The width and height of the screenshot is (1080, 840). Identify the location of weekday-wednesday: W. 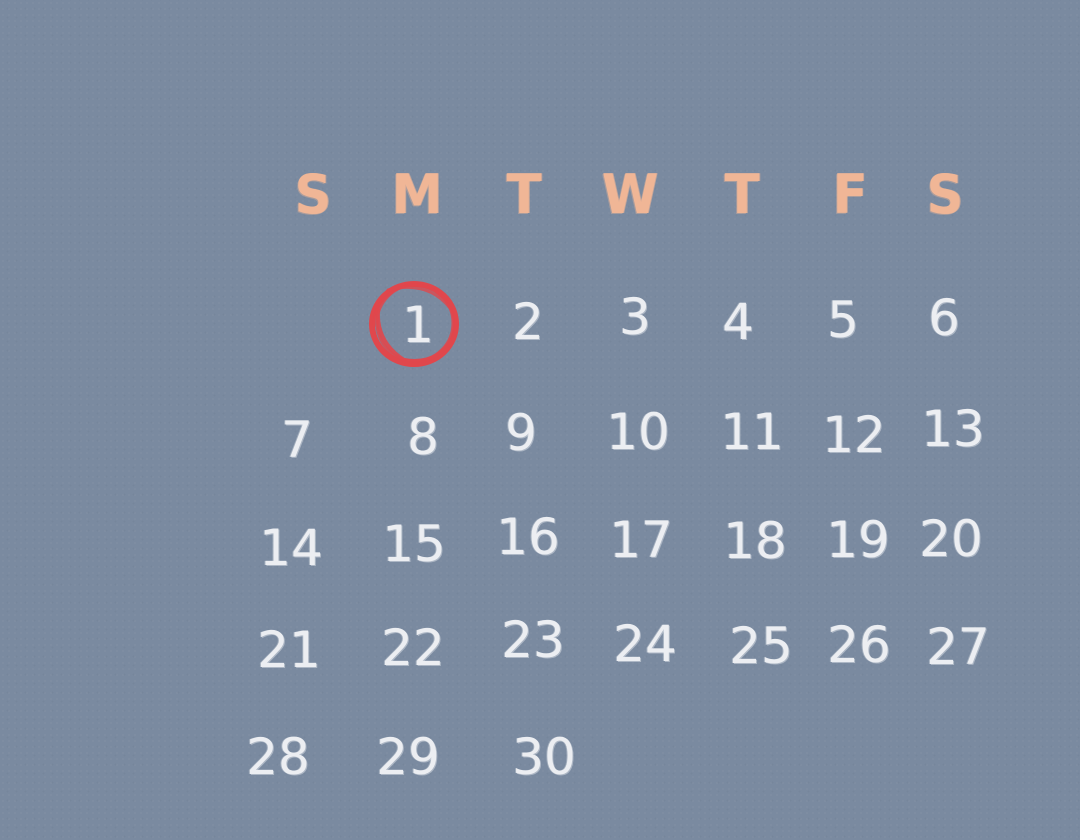
(630, 194).